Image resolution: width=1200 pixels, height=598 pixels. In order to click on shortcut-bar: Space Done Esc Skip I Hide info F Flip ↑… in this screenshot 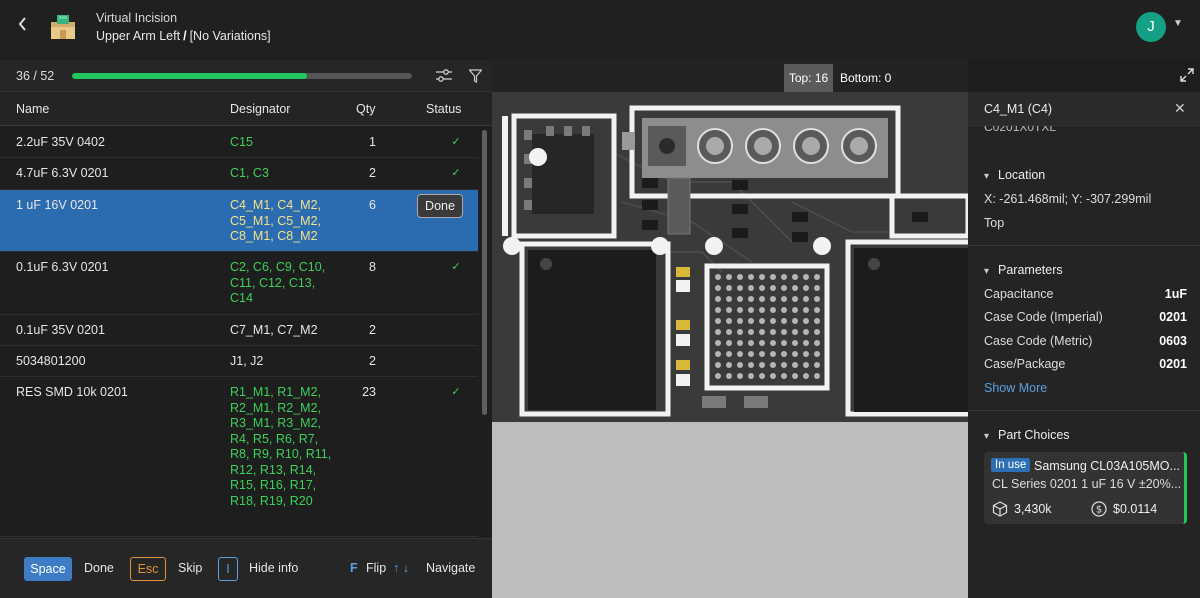, I will do `click(246, 568)`.